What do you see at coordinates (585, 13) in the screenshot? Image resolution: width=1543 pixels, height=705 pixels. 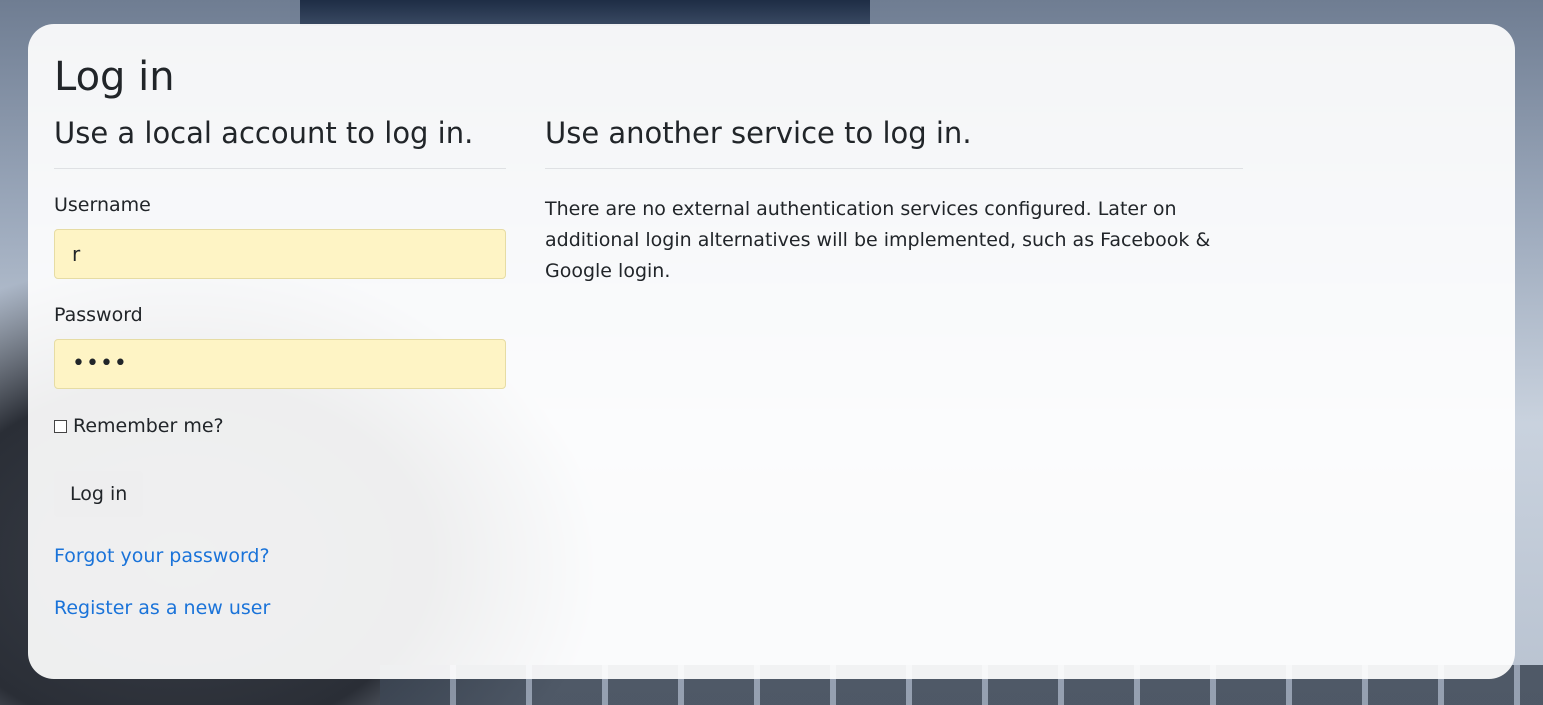 I see `background-card-edge` at bounding box center [585, 13].